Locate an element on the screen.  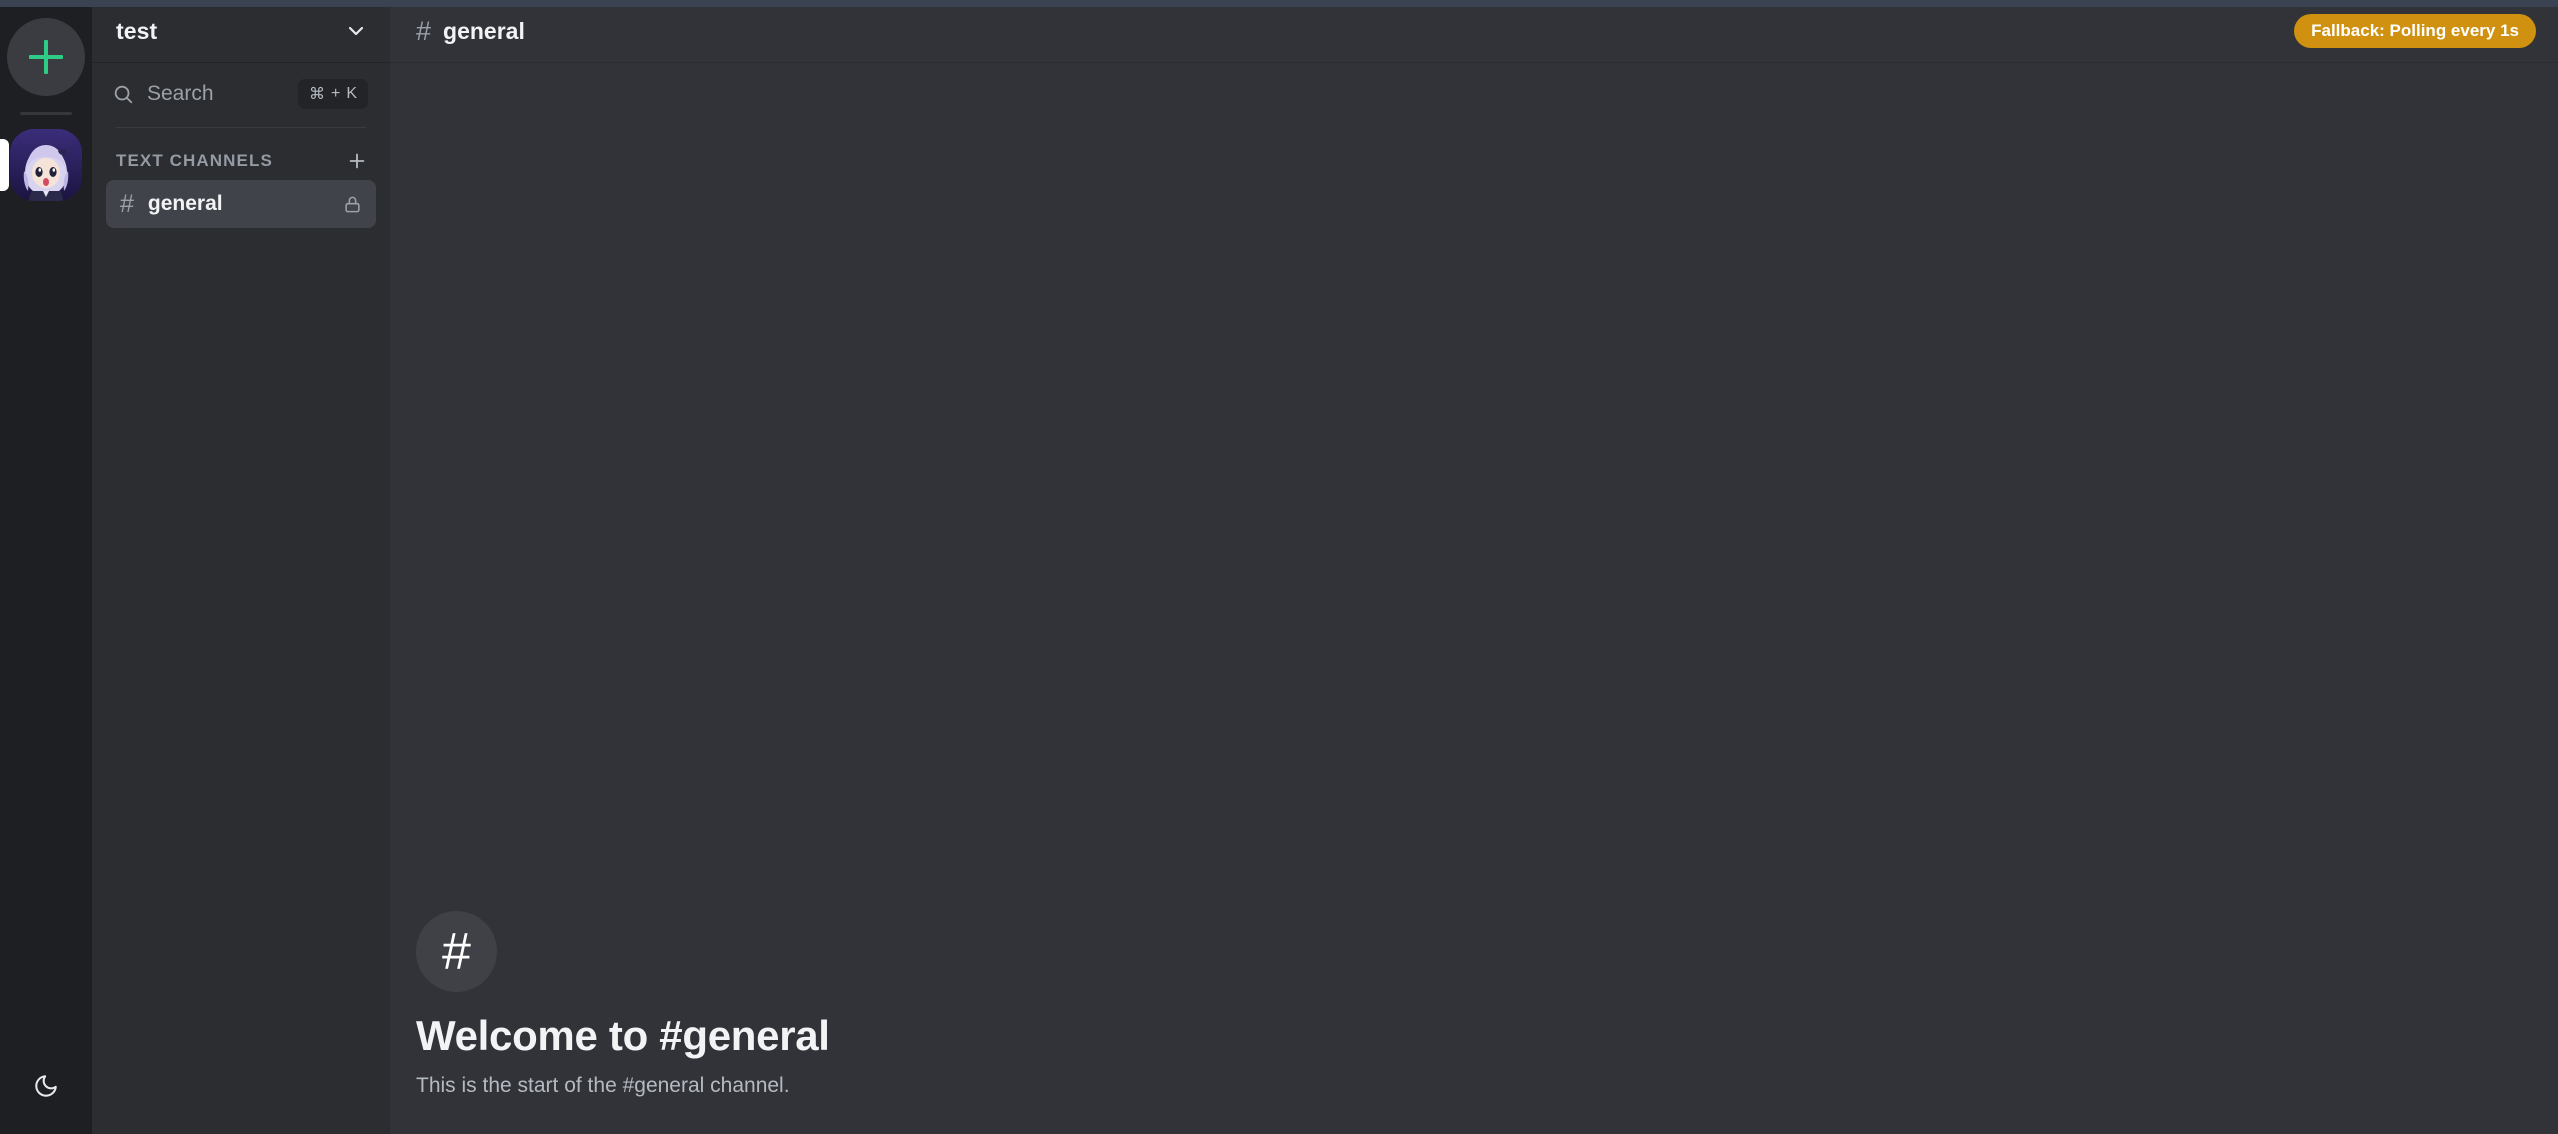
welcome-title: Welcome to #general is located at coordinates (623, 1035).